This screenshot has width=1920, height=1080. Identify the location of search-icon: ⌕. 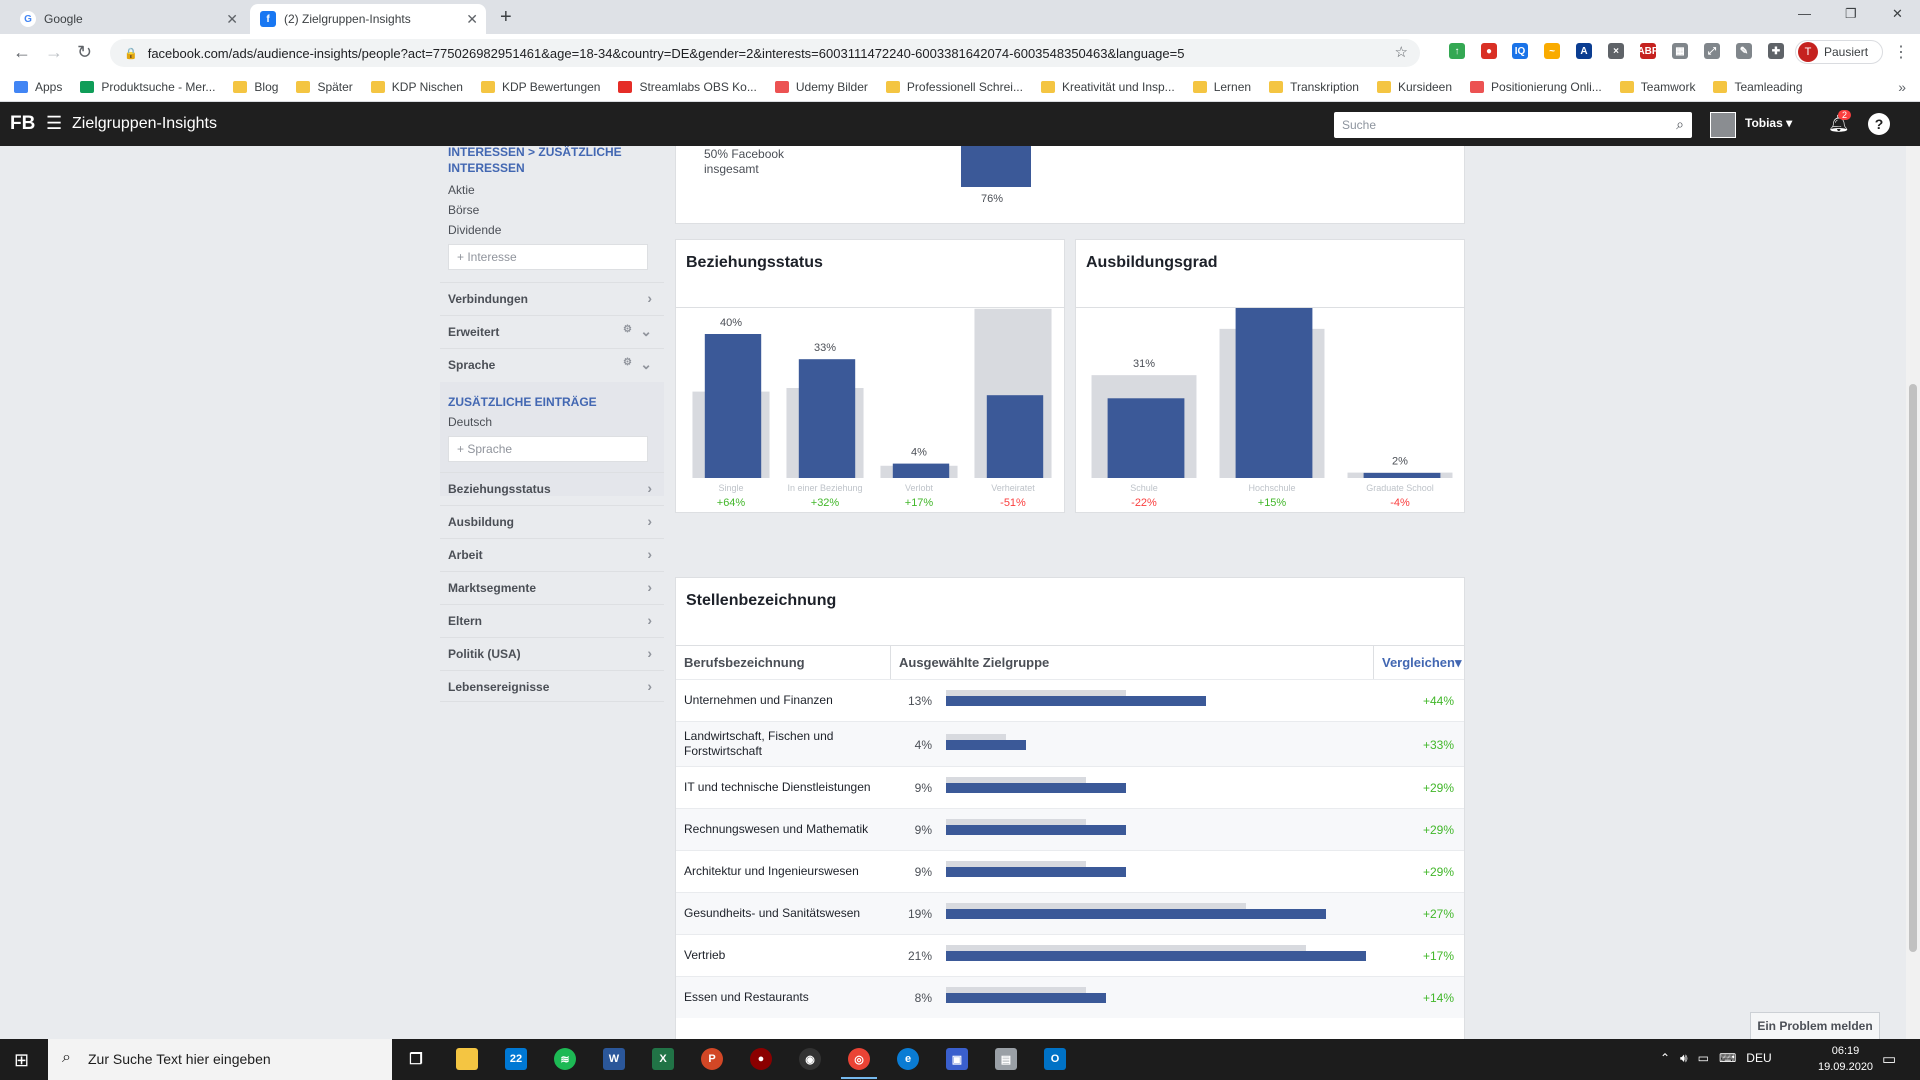
(1680, 124).